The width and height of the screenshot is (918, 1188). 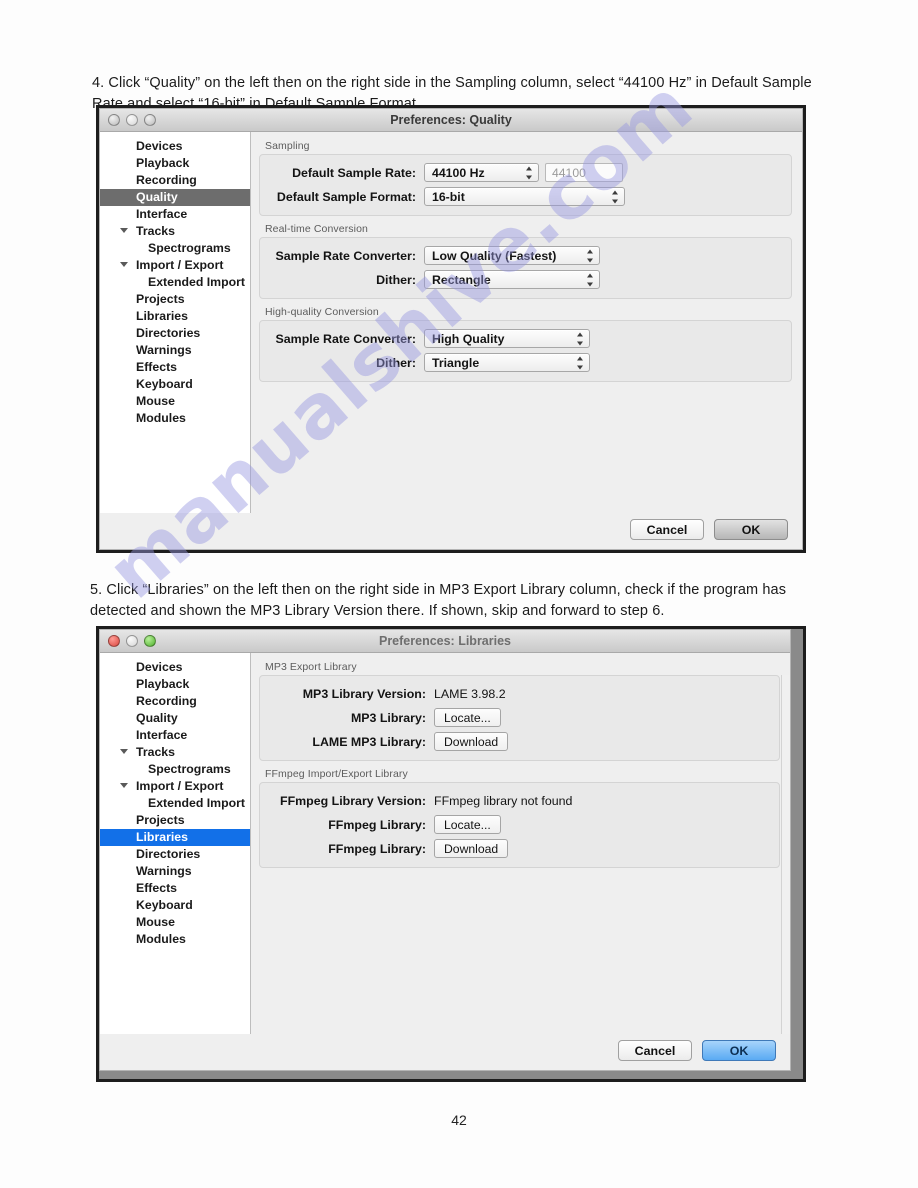 I want to click on sidebar-item-label: Playback, so click(x=163, y=684).